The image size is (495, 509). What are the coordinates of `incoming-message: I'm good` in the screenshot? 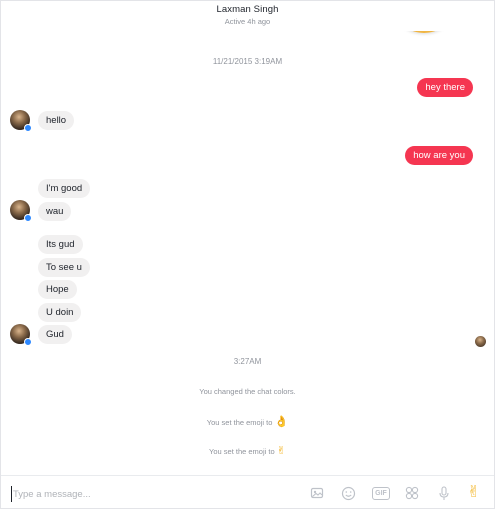 It's located at (64, 188).